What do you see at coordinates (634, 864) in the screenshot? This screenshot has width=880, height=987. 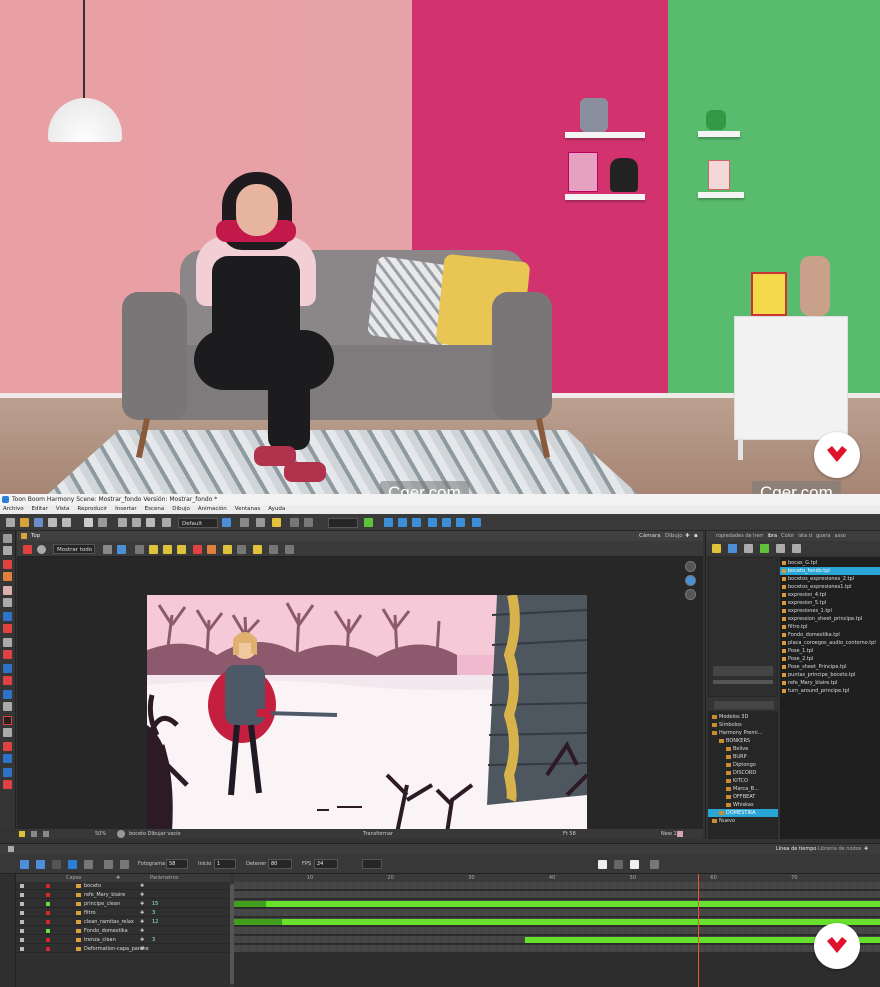 I see `page-icon` at bounding box center [634, 864].